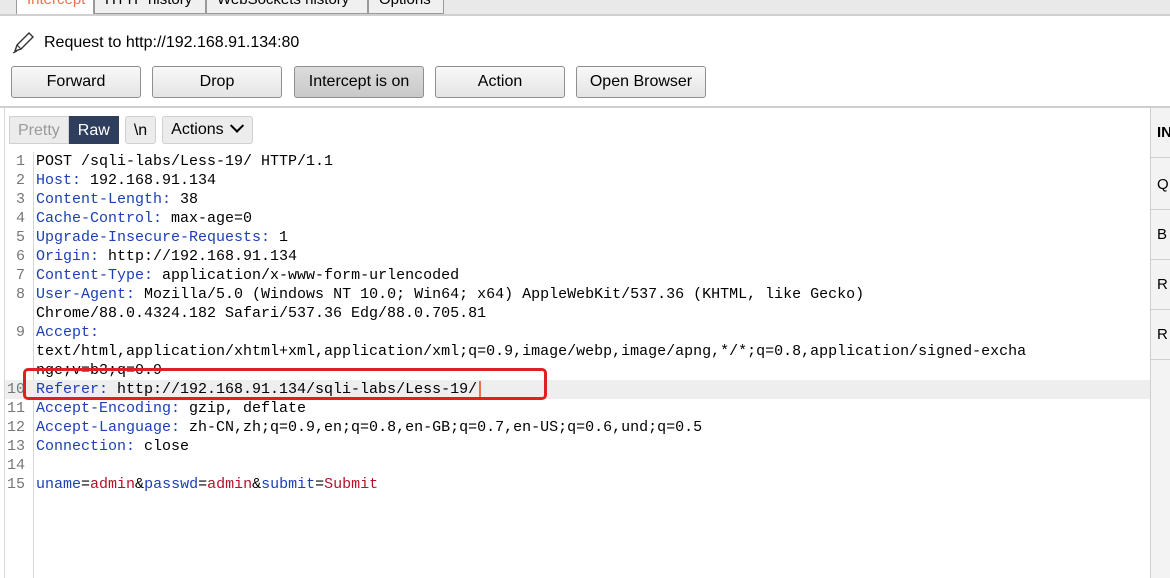 The width and height of the screenshot is (1170, 578). I want to click on line-number: 7, so click(20, 275).